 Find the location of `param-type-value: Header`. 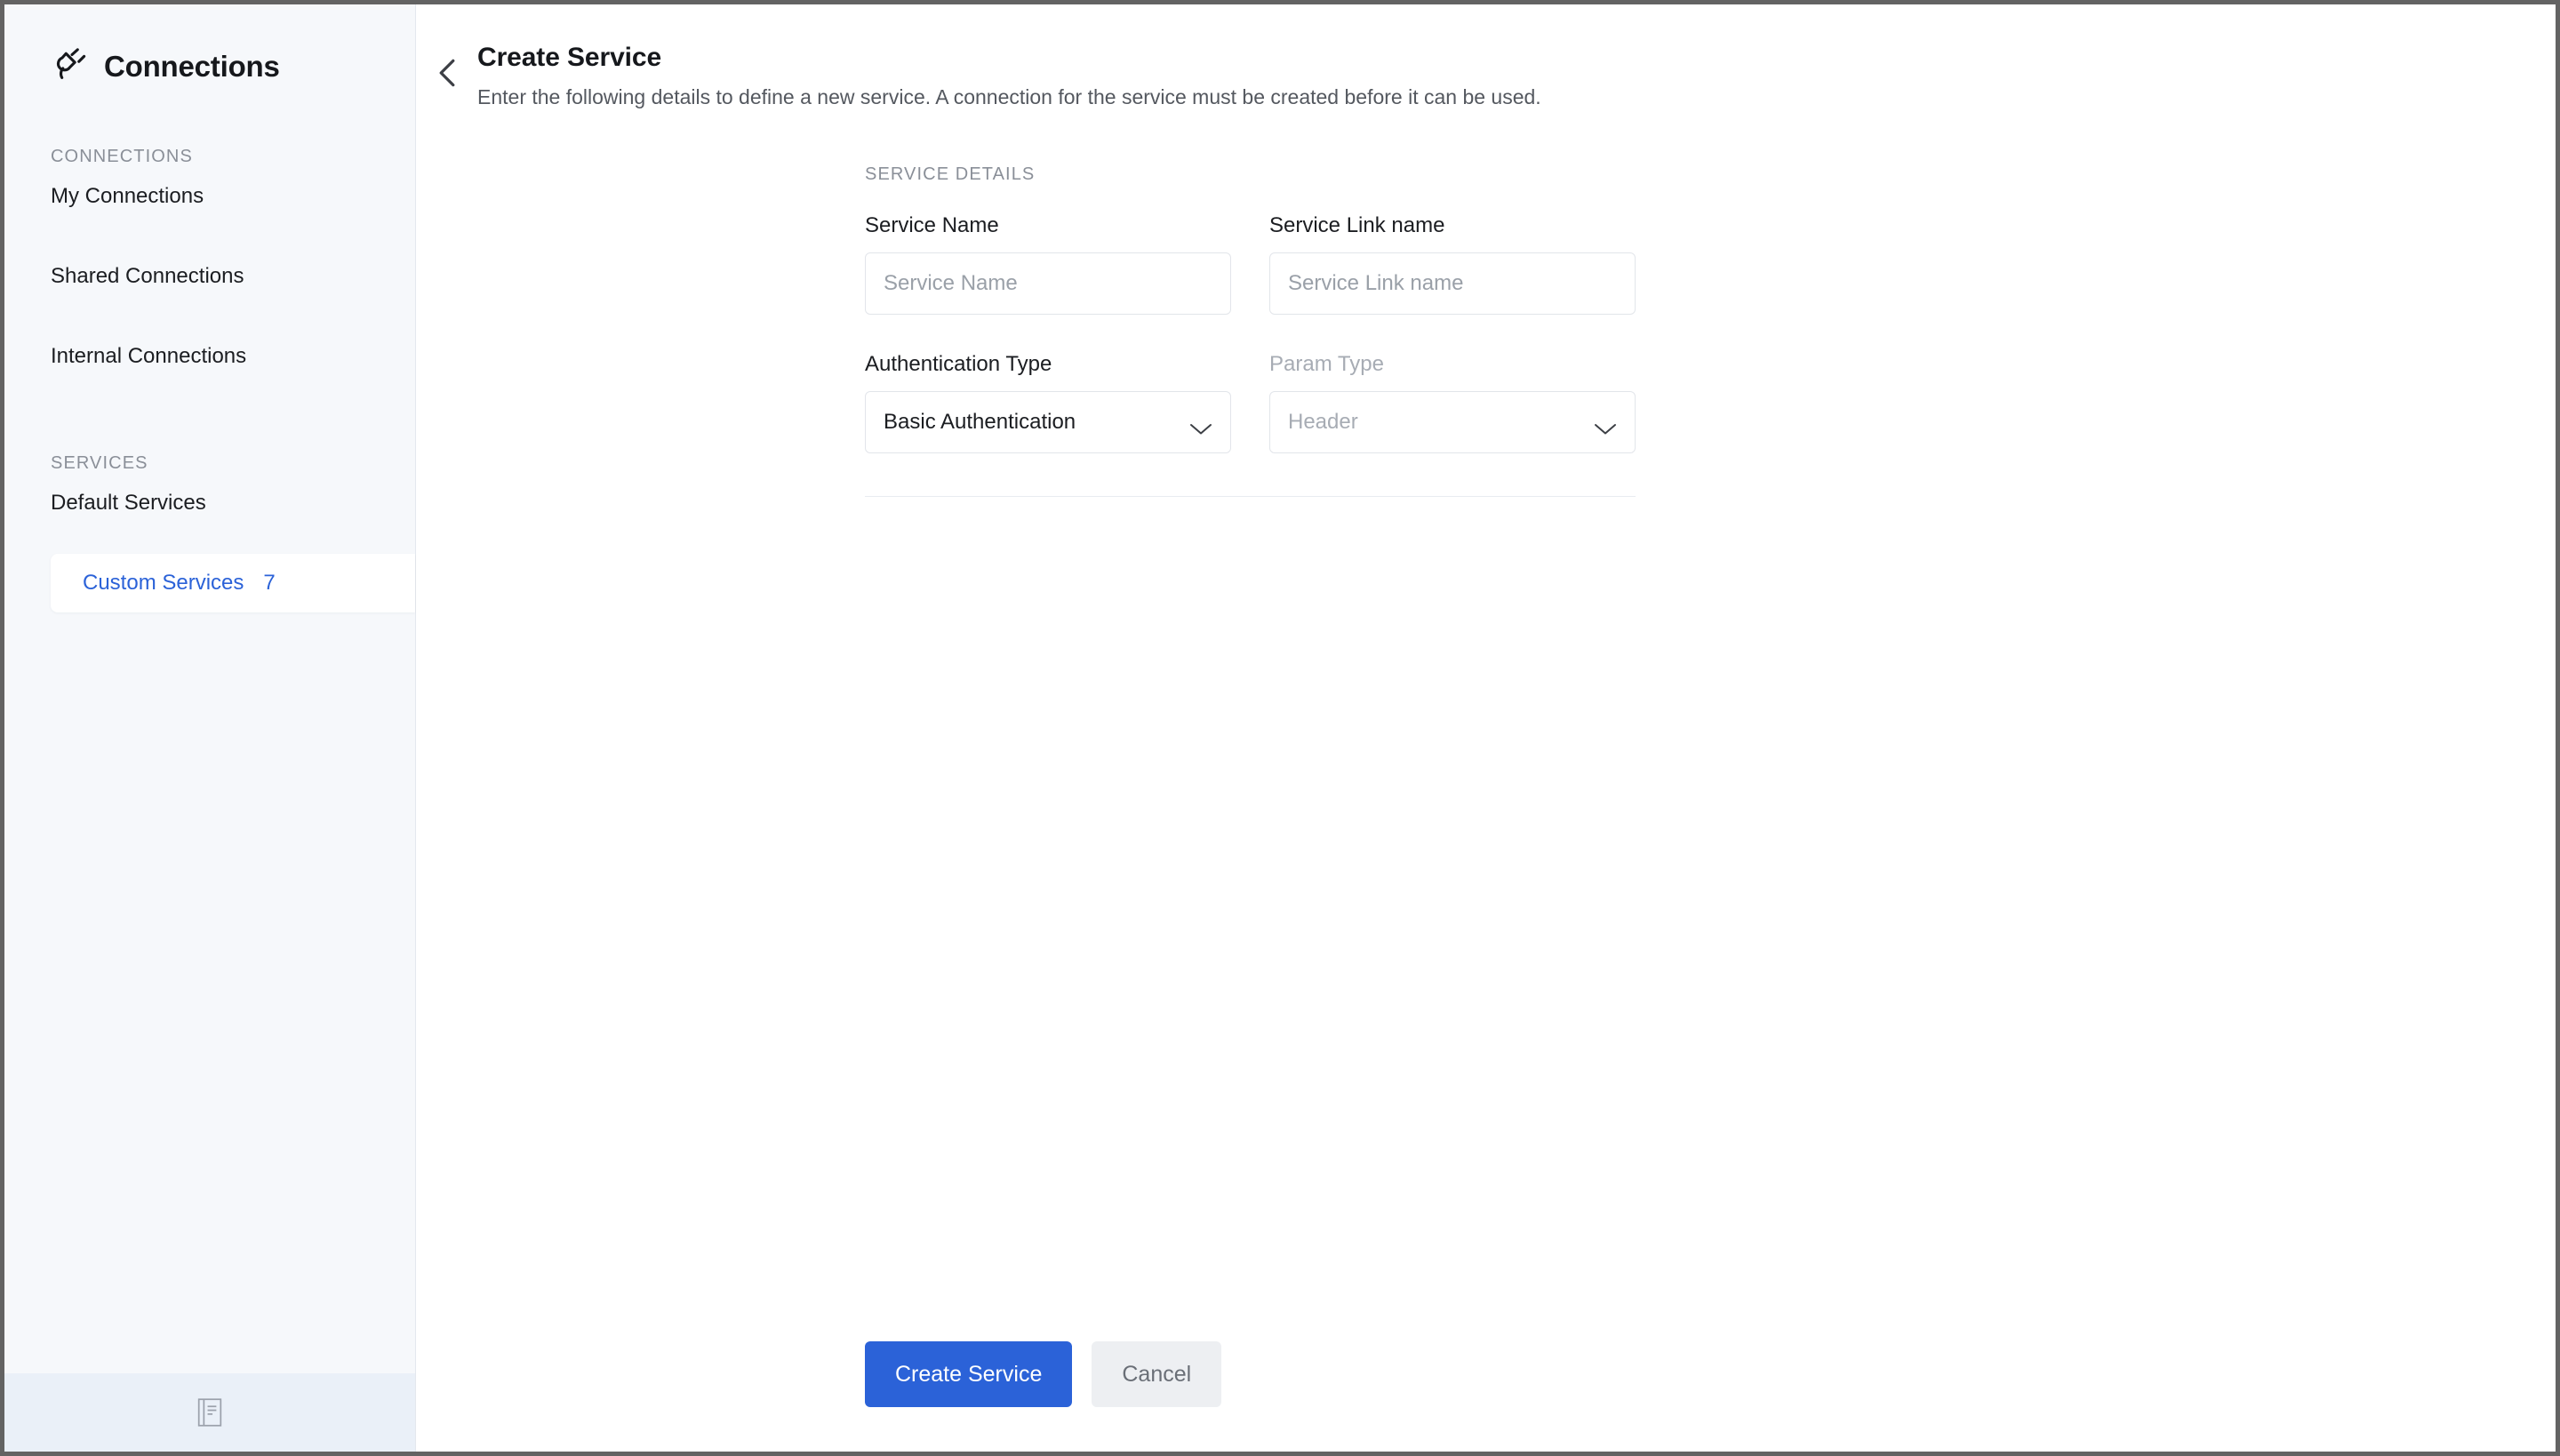

param-type-value: Header is located at coordinates (1323, 422).